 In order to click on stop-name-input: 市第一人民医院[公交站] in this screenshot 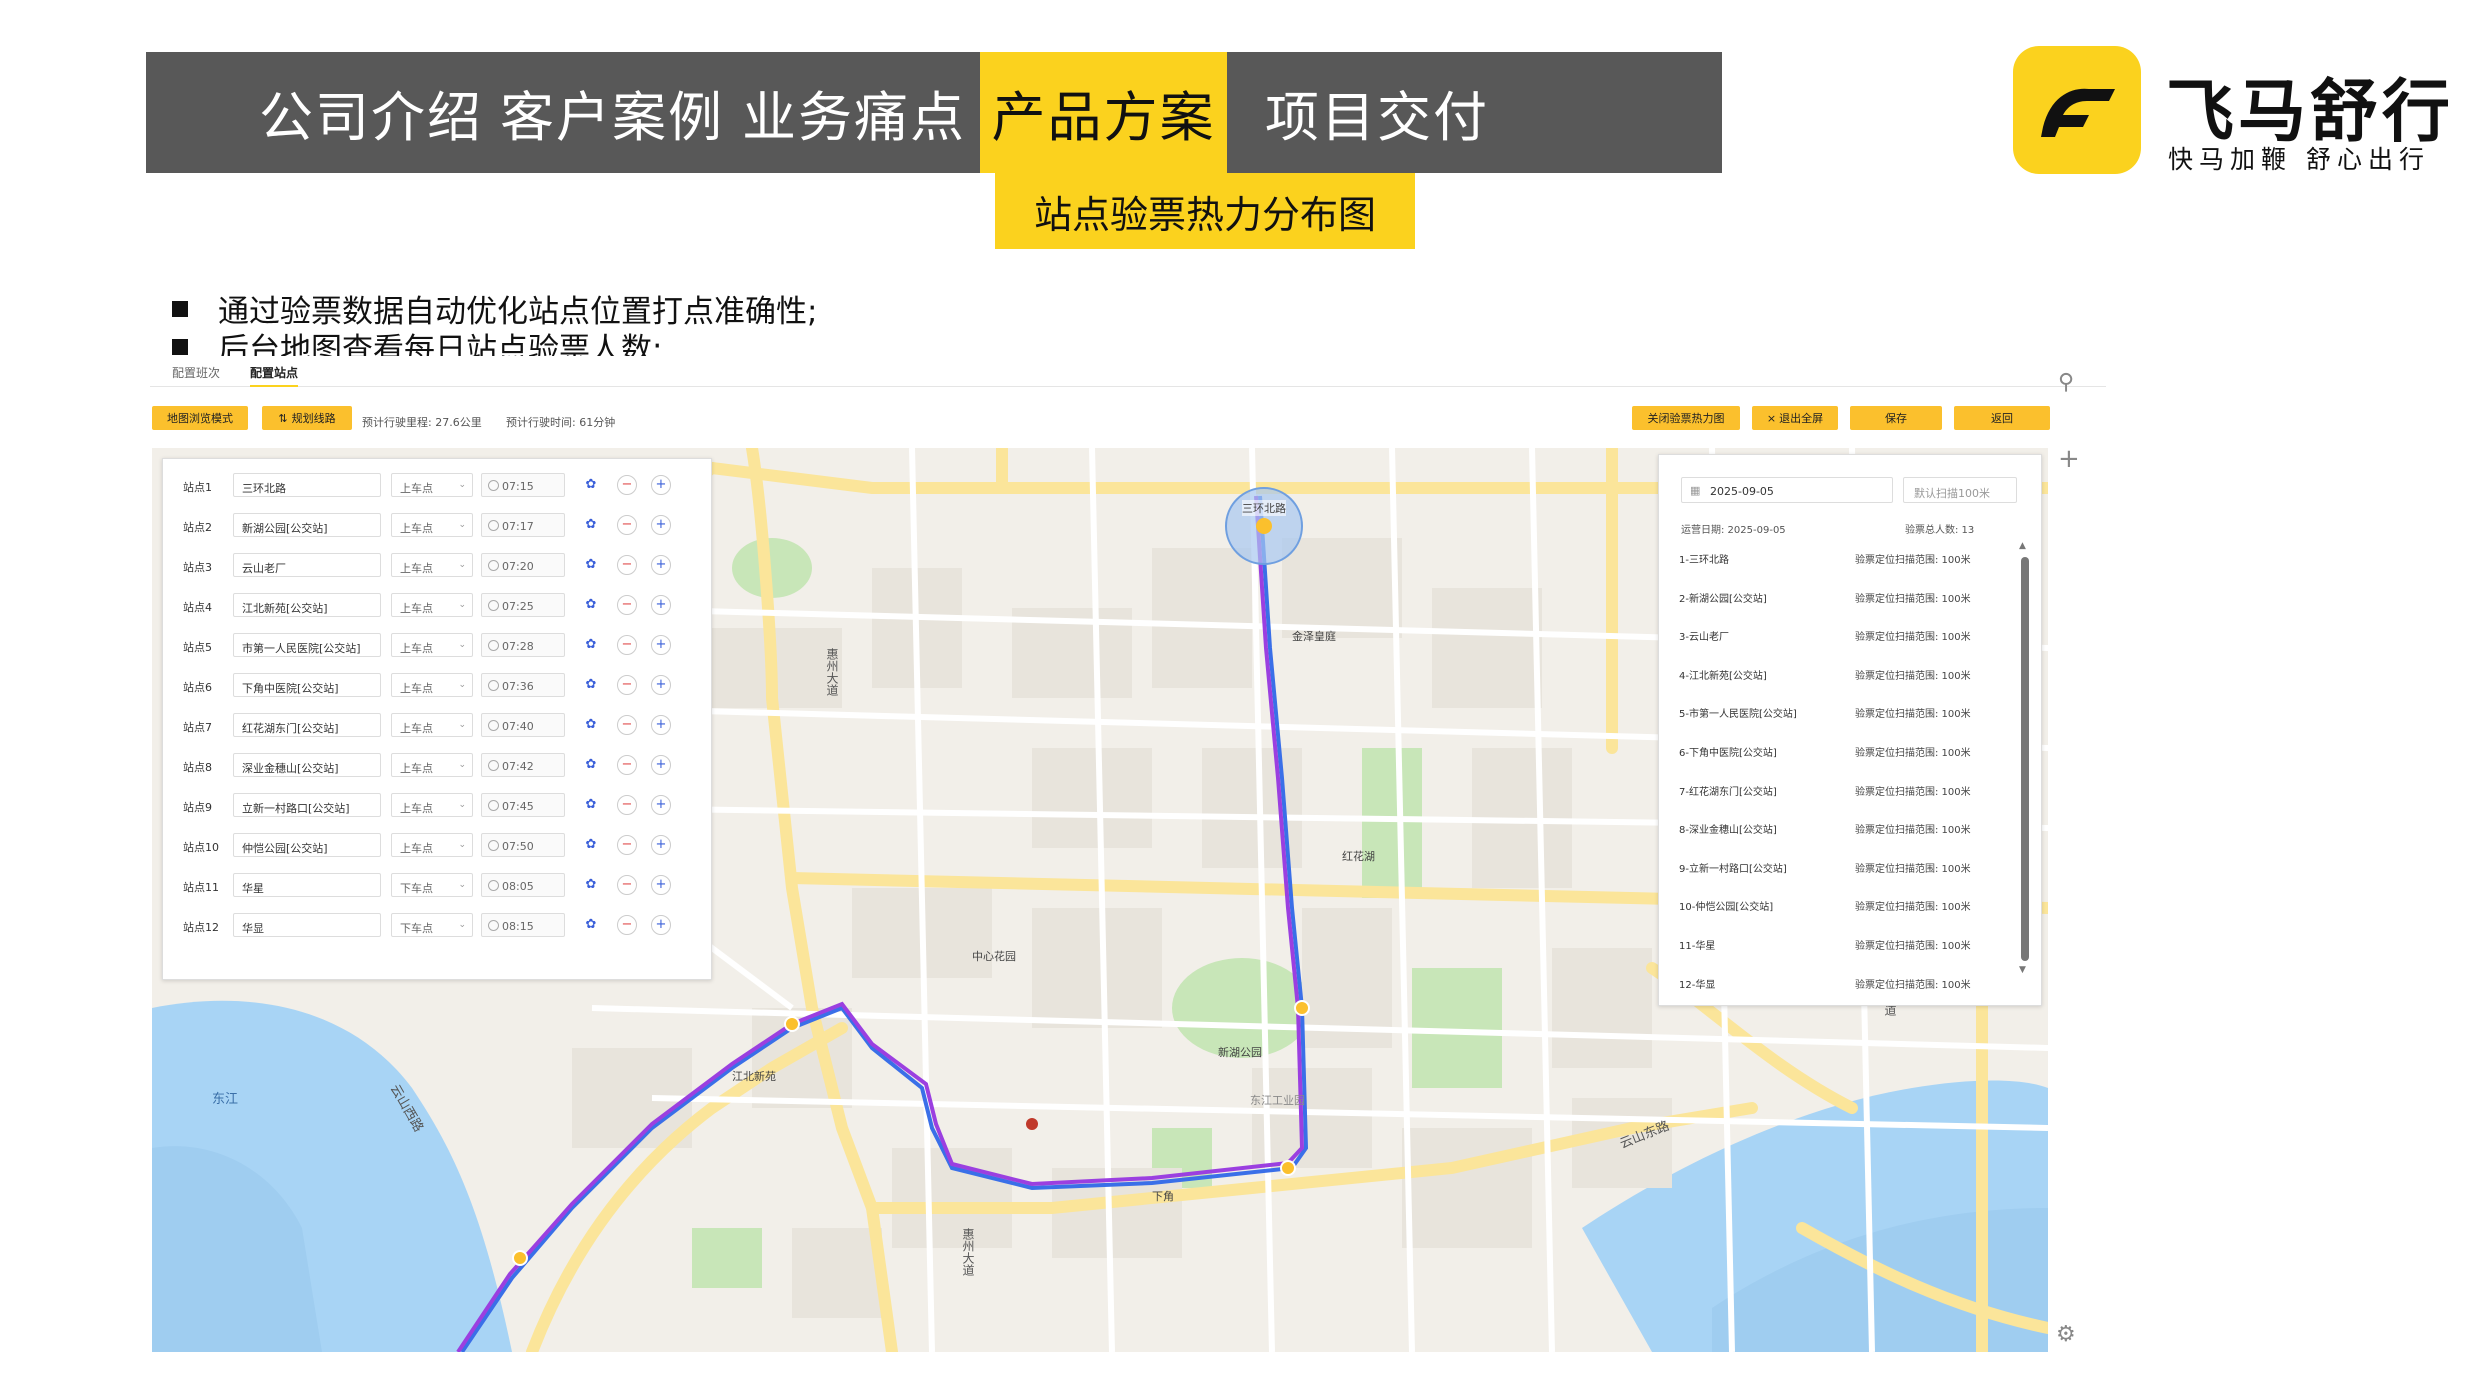, I will do `click(307, 645)`.